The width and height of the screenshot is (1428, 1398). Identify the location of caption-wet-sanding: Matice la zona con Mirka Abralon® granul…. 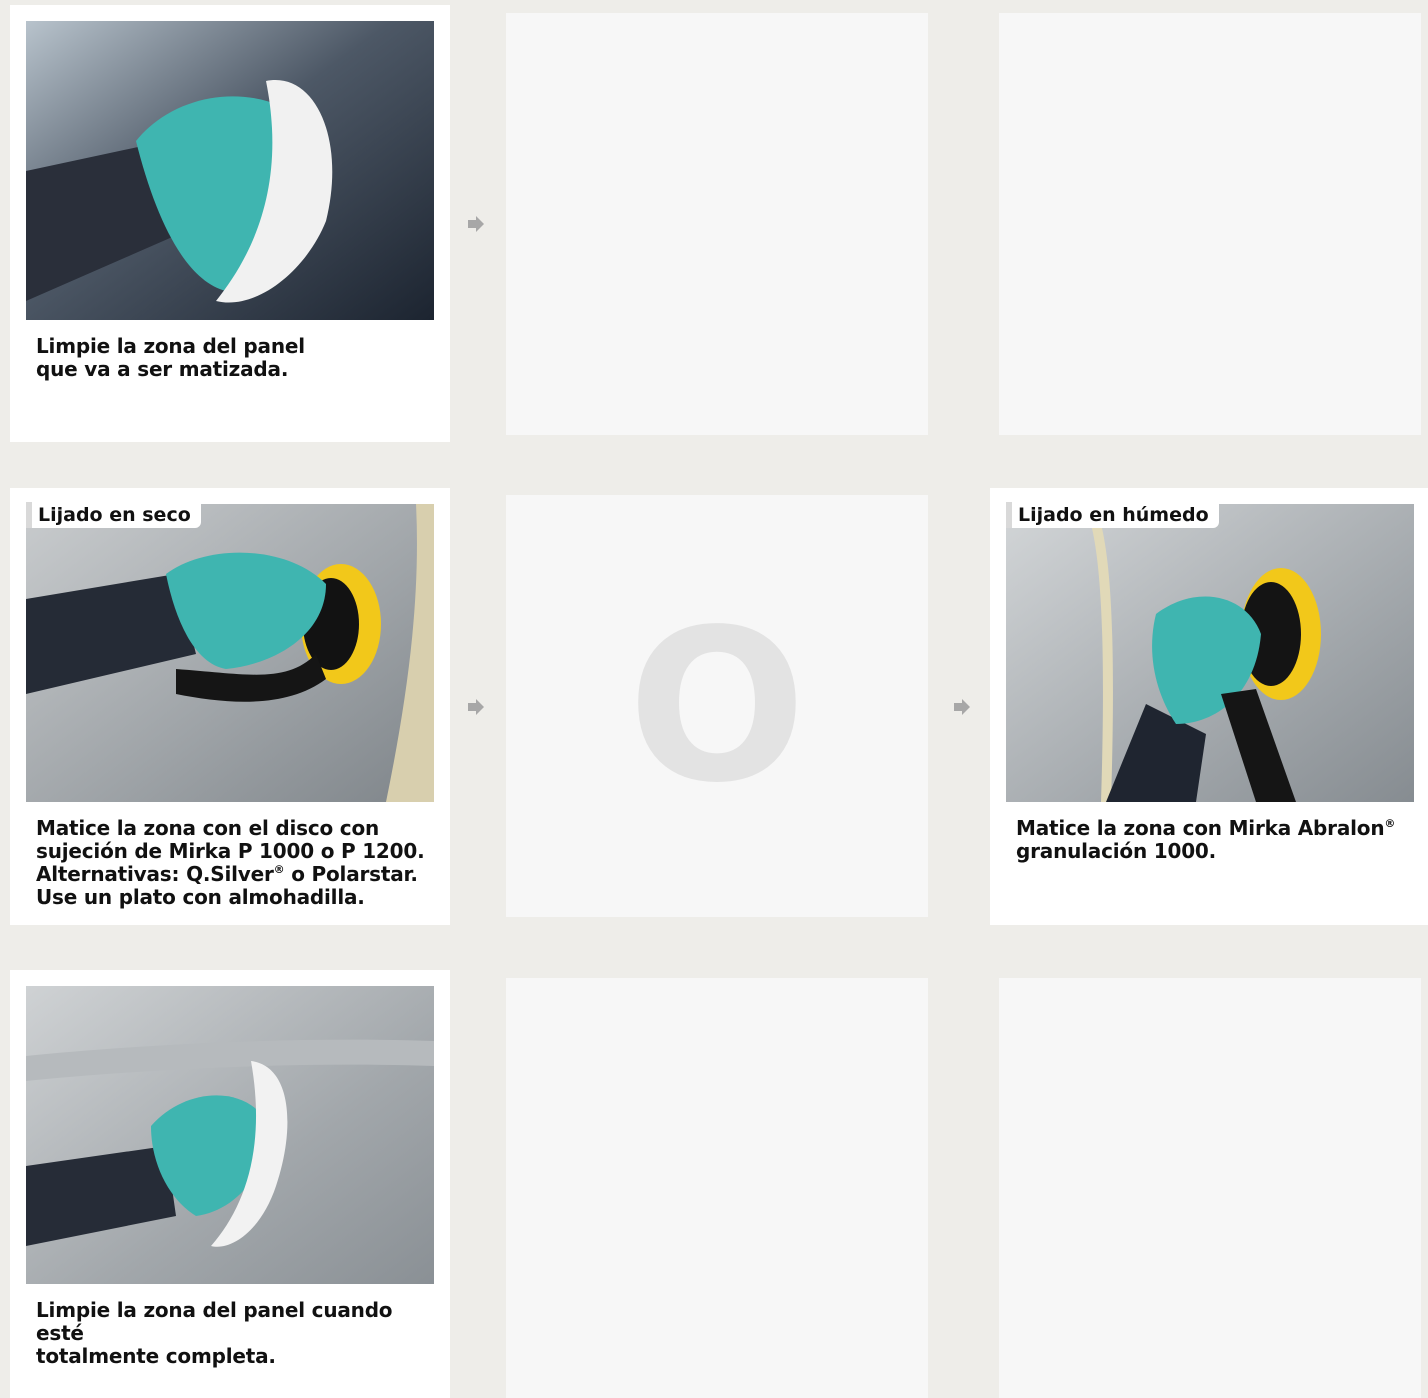
(1206, 839).